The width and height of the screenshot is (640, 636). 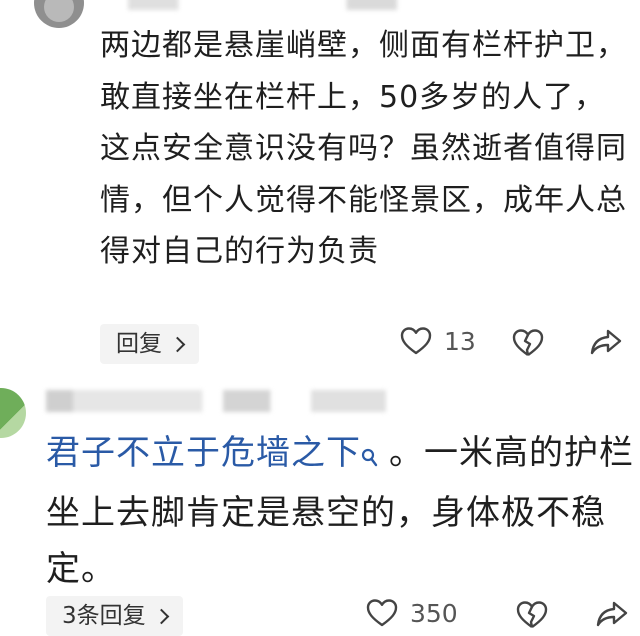 What do you see at coordinates (365, 346) in the screenshot?
I see `comment-actions: 回复 13` at bounding box center [365, 346].